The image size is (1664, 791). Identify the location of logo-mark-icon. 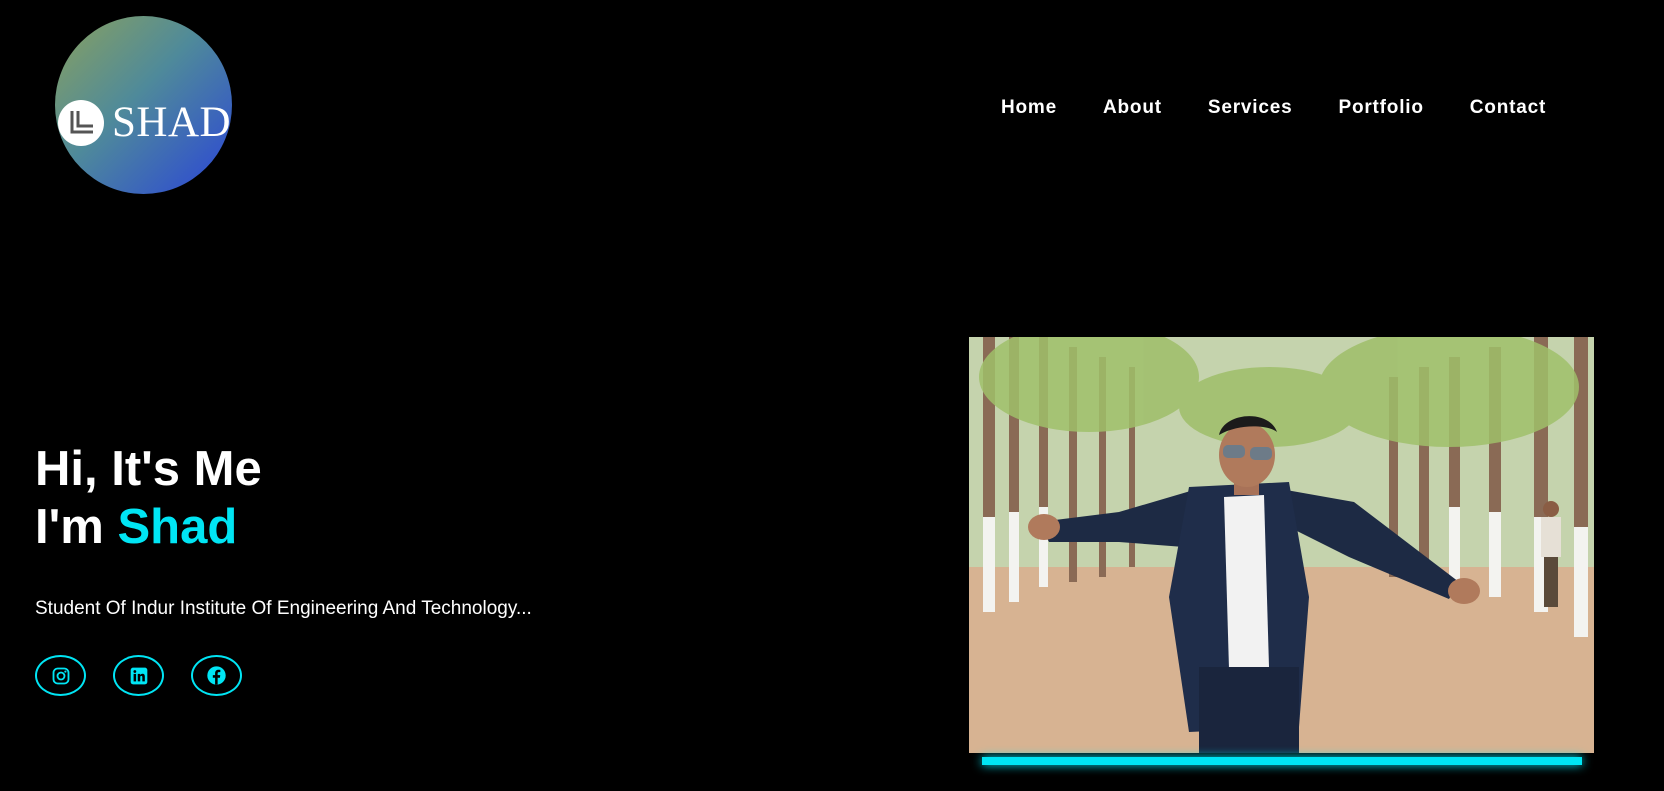
(81, 123).